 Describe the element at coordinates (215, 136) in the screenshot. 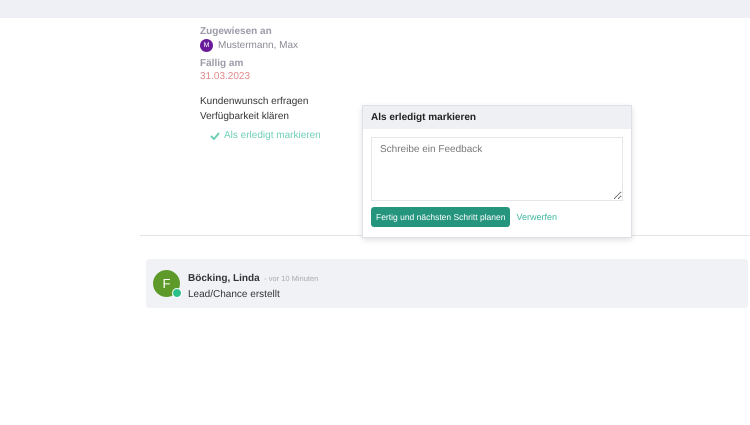

I see `check-icon` at that location.